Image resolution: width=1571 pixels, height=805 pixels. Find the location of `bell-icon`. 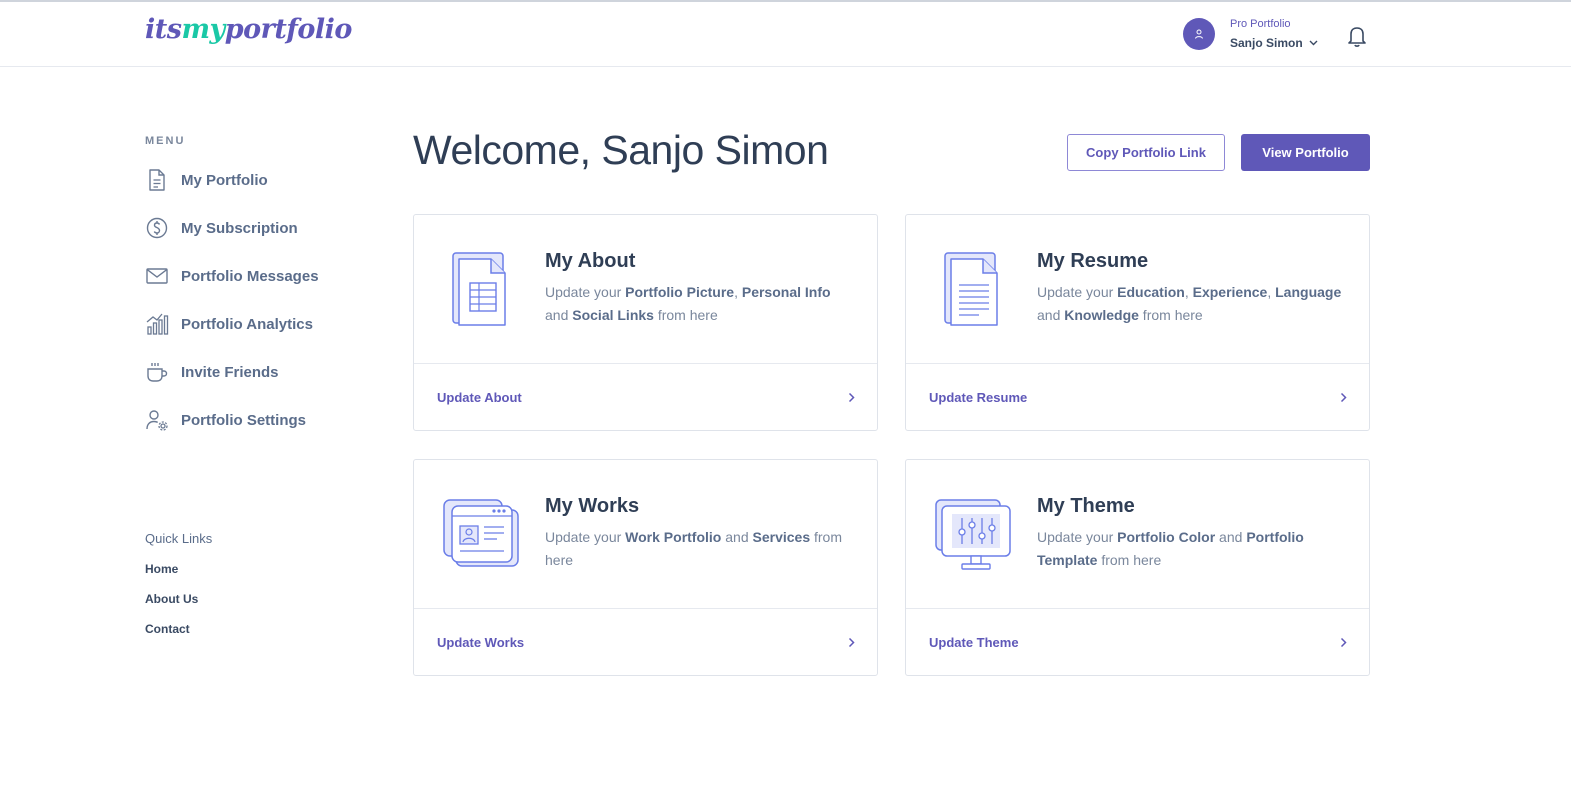

bell-icon is located at coordinates (1357, 36).